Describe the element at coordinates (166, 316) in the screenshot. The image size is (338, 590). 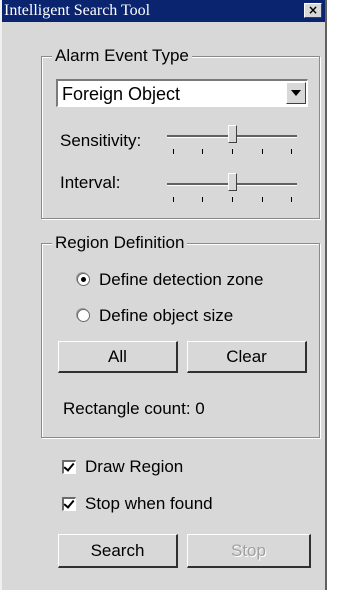
I see `radio-object-size-label: Define object size` at that location.